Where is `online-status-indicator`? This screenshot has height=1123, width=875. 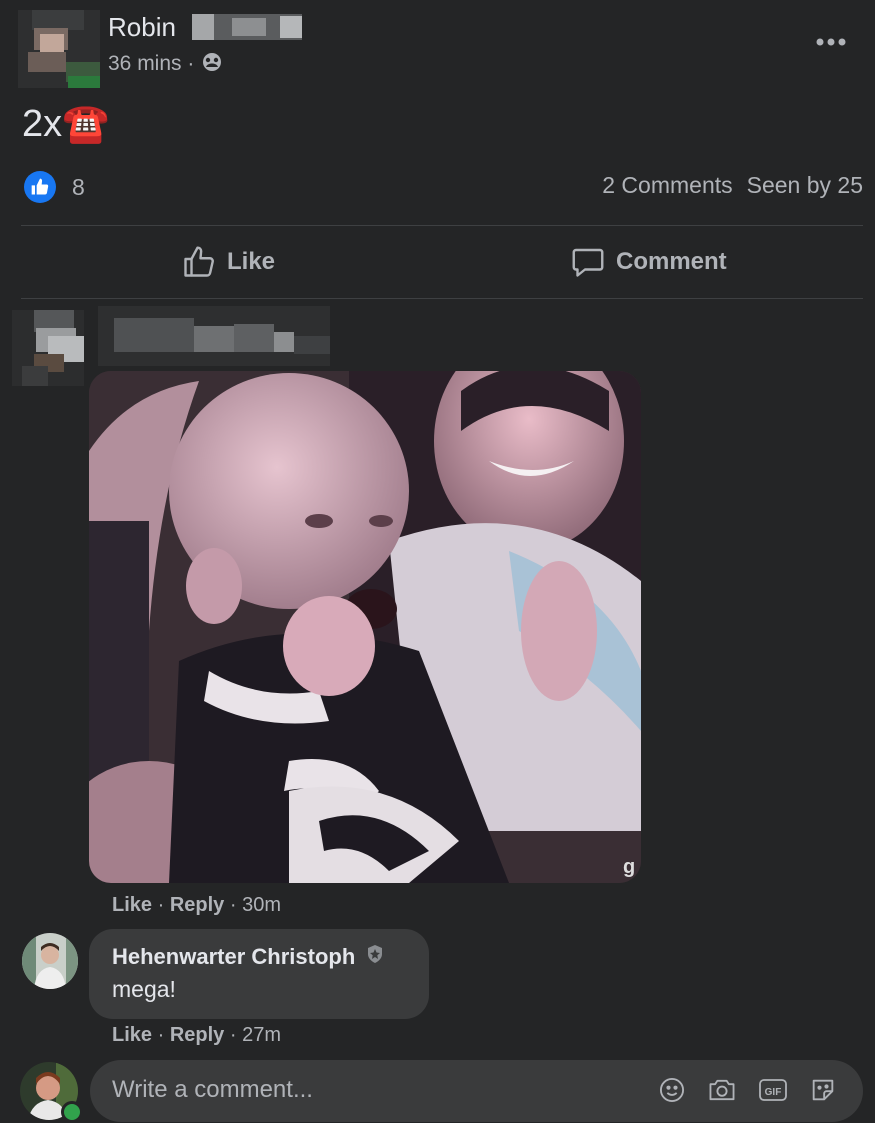
online-status-indicator is located at coordinates (72, 1112).